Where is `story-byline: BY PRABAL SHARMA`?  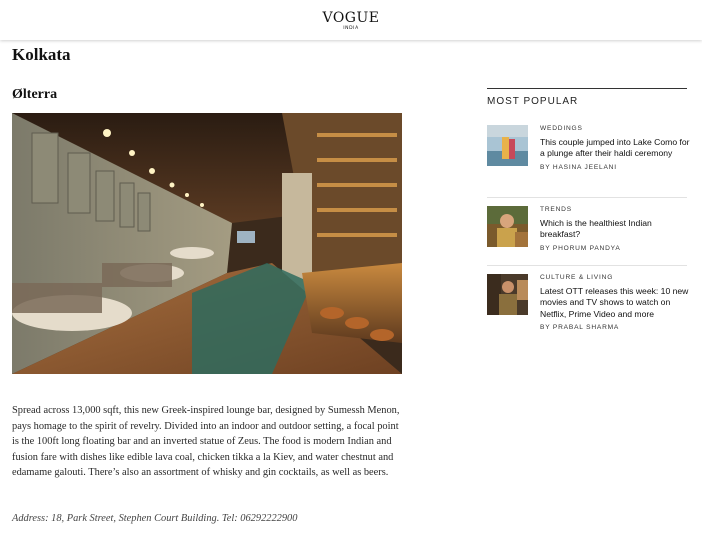 story-byline: BY PRABAL SHARMA is located at coordinates (580, 328).